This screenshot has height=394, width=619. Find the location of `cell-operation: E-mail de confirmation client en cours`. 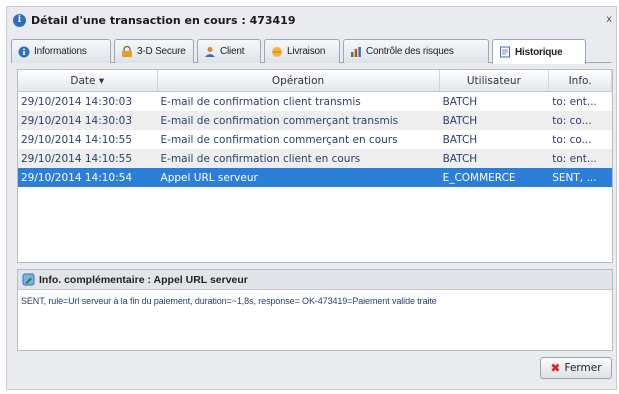

cell-operation: E-mail de confirmation client en cours is located at coordinates (260, 158).